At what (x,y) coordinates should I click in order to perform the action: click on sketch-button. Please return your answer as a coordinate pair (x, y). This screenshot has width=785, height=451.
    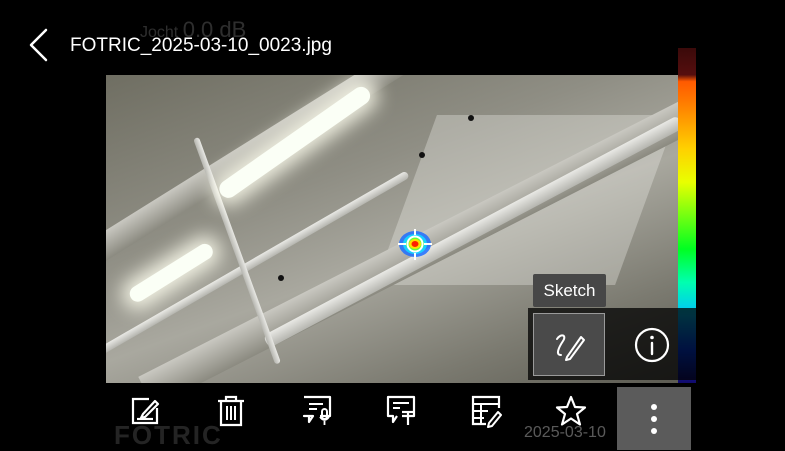
    Looking at the image, I should click on (569, 344).